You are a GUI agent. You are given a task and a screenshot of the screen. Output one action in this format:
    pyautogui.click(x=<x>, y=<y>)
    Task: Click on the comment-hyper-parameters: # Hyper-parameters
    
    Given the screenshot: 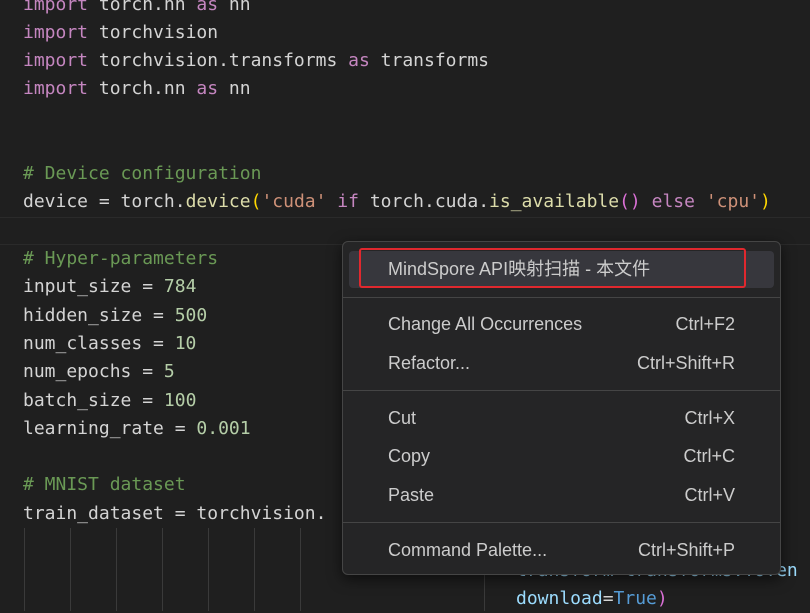 What is the action you would take?
    pyautogui.click(x=120, y=259)
    